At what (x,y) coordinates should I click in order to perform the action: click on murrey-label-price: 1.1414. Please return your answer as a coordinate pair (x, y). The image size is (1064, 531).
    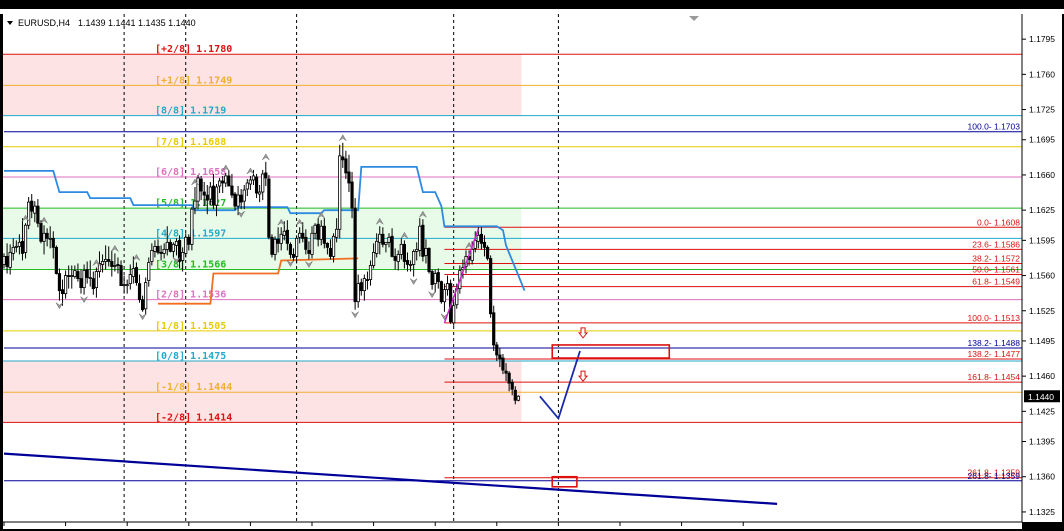
    Looking at the image, I should click on (214, 417).